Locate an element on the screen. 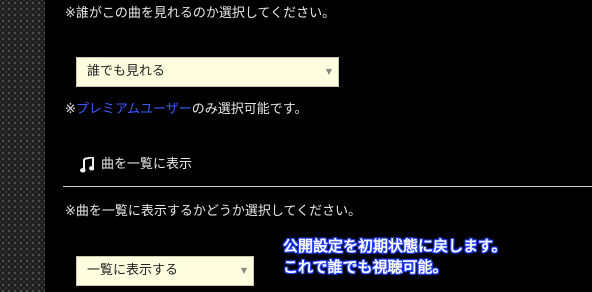 Image resolution: width=592 pixels, height=292 pixels. visibility-select: 誰でも見れる ▼ is located at coordinates (207, 72).